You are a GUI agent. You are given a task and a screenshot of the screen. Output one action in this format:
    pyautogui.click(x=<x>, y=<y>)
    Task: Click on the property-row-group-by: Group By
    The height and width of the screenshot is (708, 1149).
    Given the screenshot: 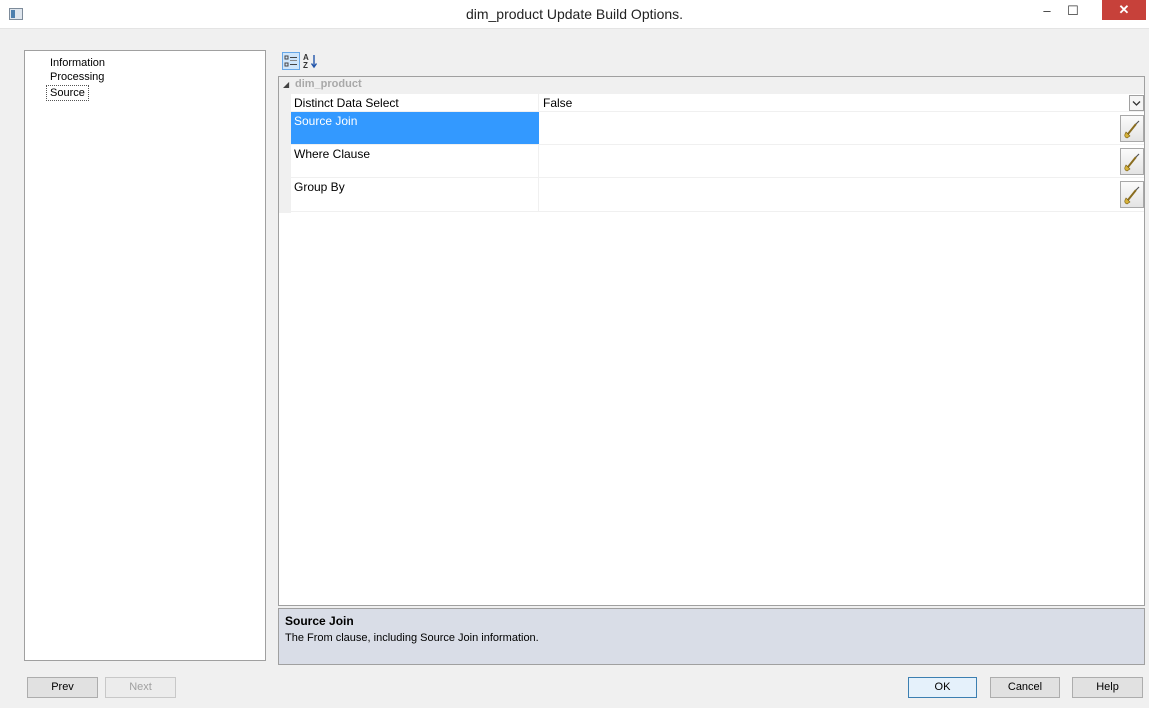 What is the action you would take?
    pyautogui.click(x=717, y=195)
    